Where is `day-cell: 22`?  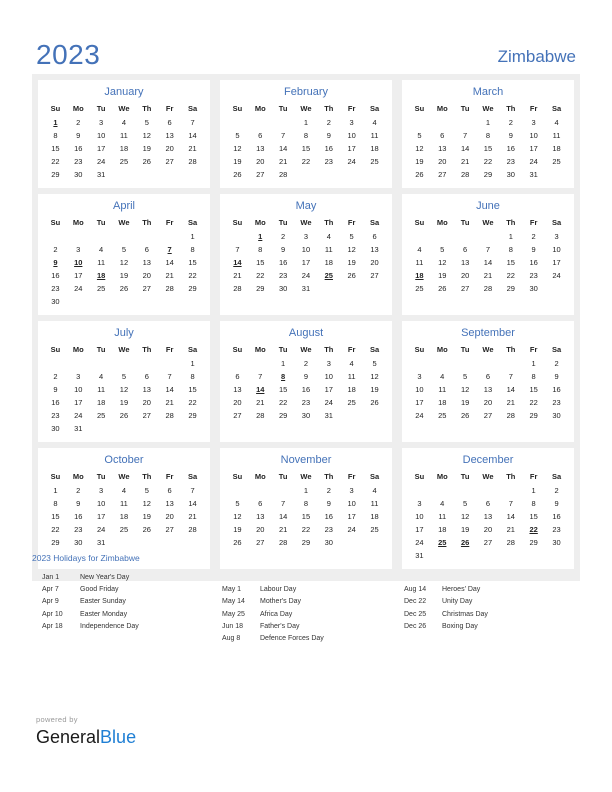 day-cell: 22 is located at coordinates (55, 161).